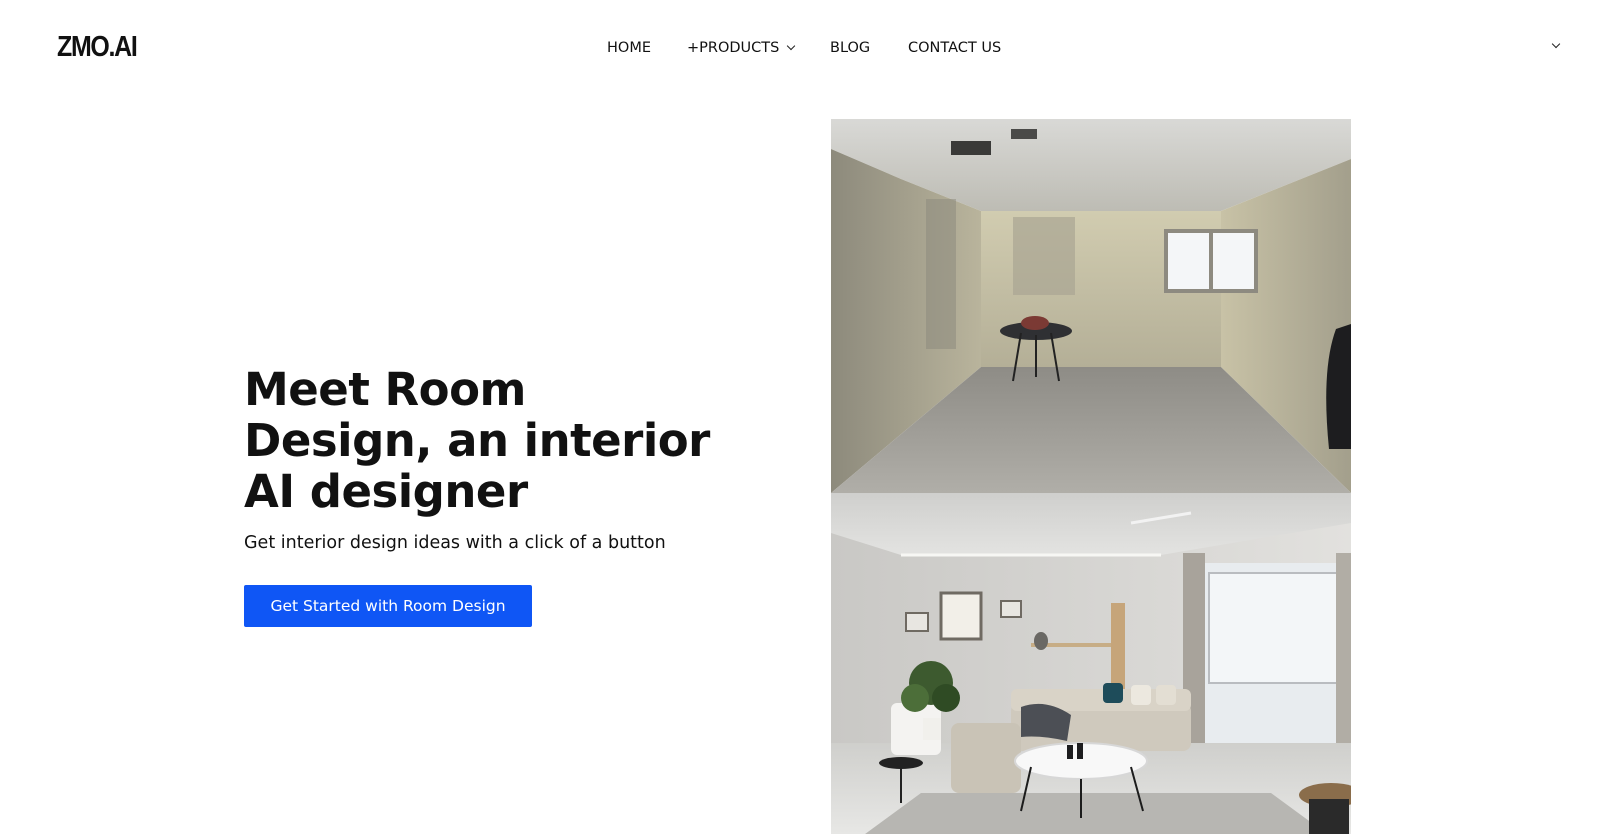  I want to click on language-dropdown-toggle, so click(1558, 47).